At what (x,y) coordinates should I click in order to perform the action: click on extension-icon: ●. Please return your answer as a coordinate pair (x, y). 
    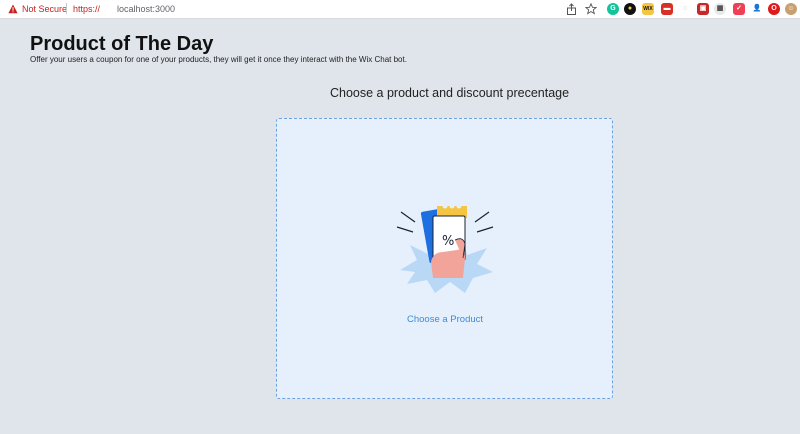
    Looking at the image, I should click on (630, 9).